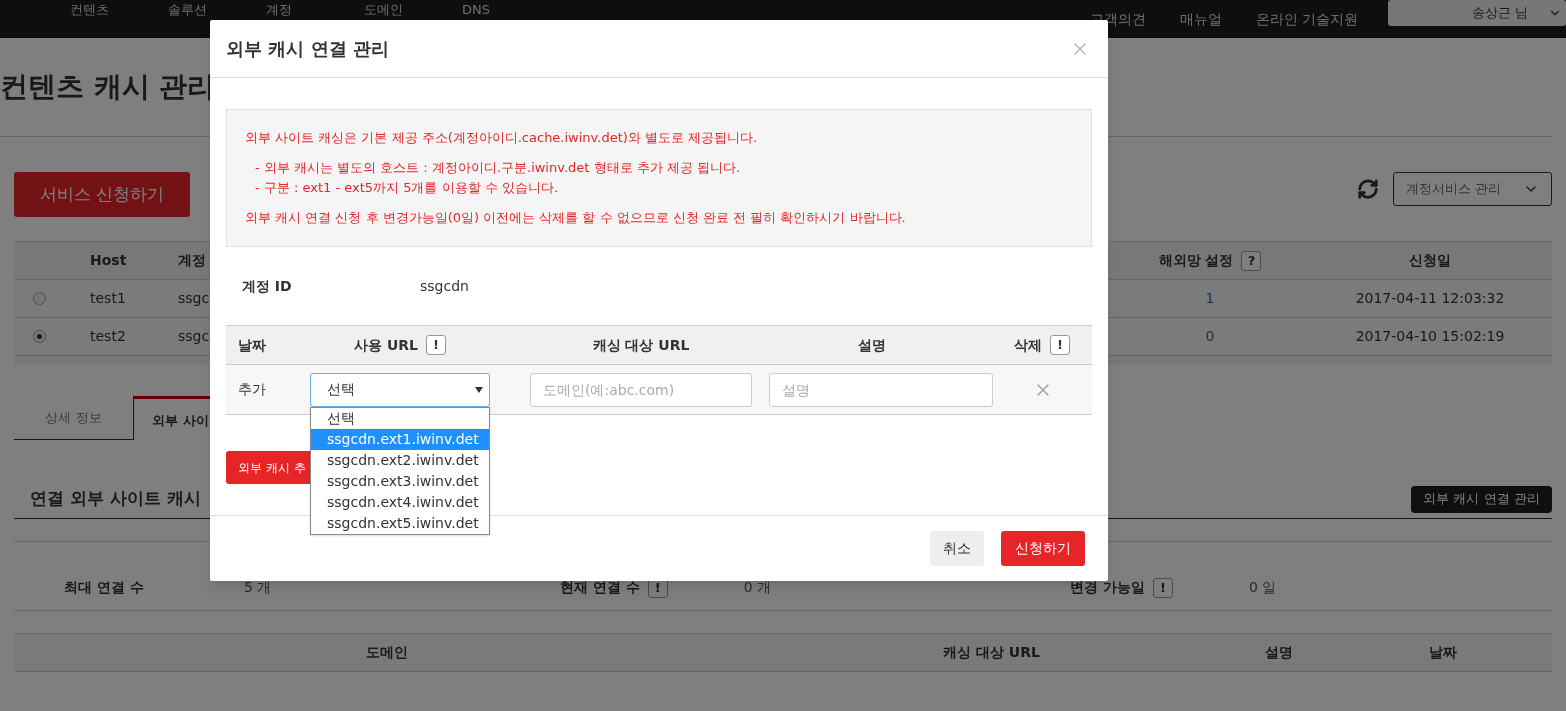 The image size is (1566, 711). Describe the element at coordinates (108, 336) in the screenshot. I see `table-cell-text: test2` at that location.